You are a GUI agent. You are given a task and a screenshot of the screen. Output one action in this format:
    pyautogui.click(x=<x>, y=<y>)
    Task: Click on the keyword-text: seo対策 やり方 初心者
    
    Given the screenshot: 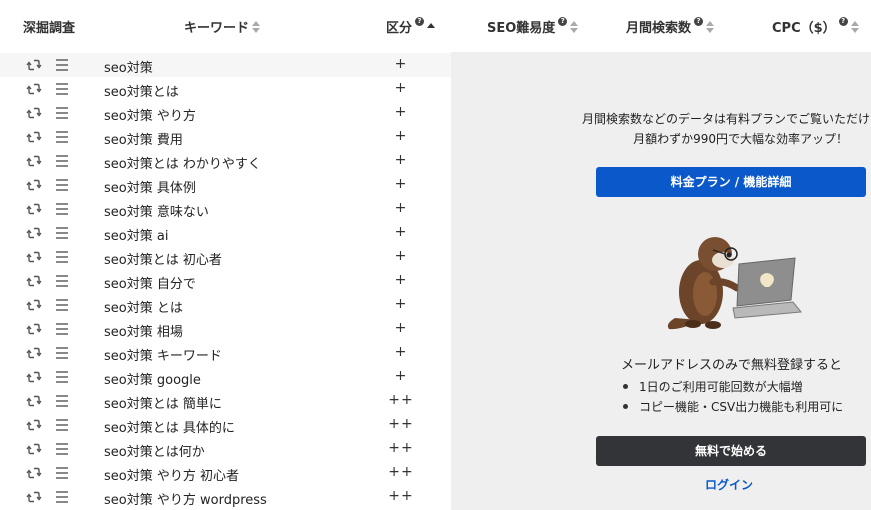 What is the action you would take?
    pyautogui.click(x=171, y=474)
    